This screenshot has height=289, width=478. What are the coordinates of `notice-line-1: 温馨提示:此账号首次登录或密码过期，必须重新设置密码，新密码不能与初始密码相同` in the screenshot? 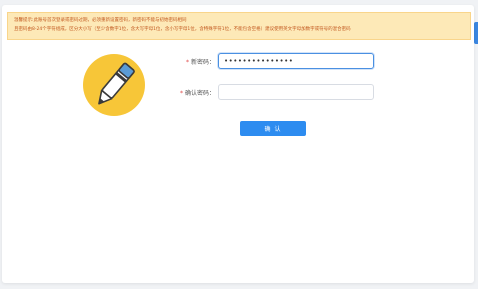 It's located at (100, 20).